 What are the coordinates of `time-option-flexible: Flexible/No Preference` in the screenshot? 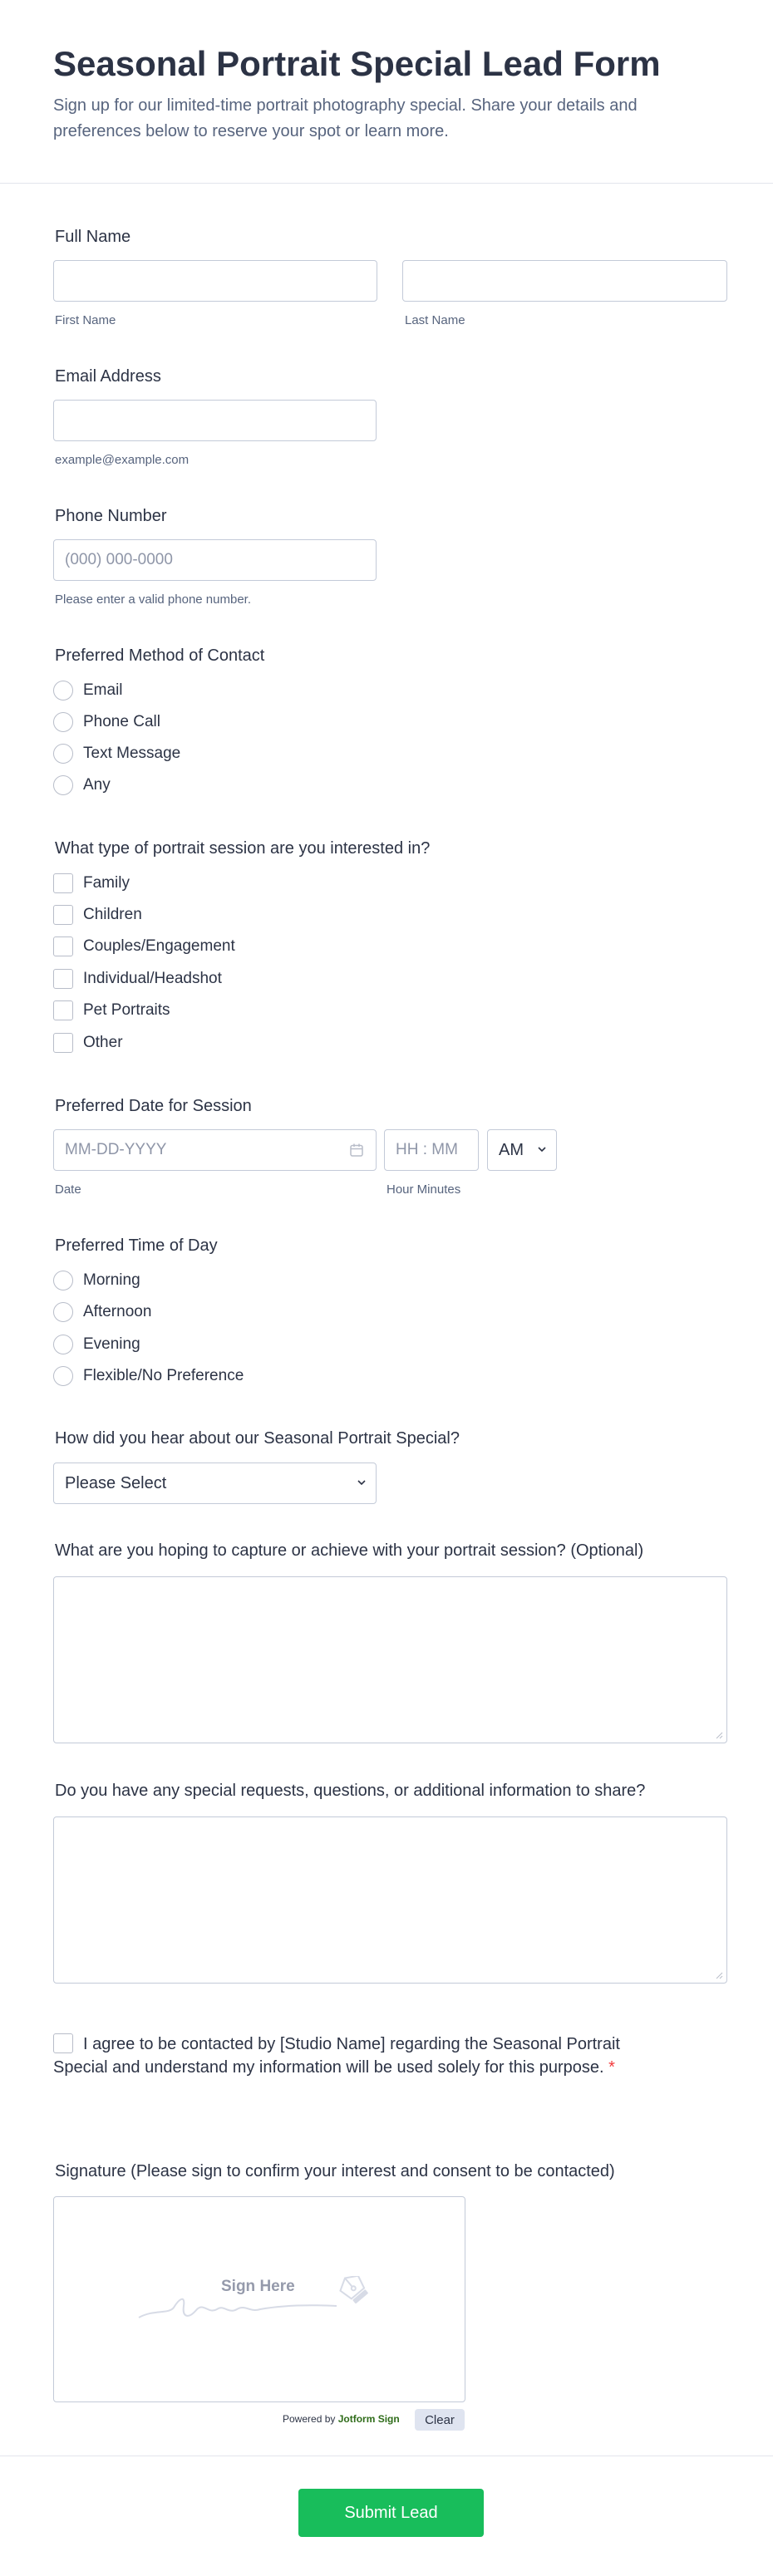 It's located at (148, 1376).